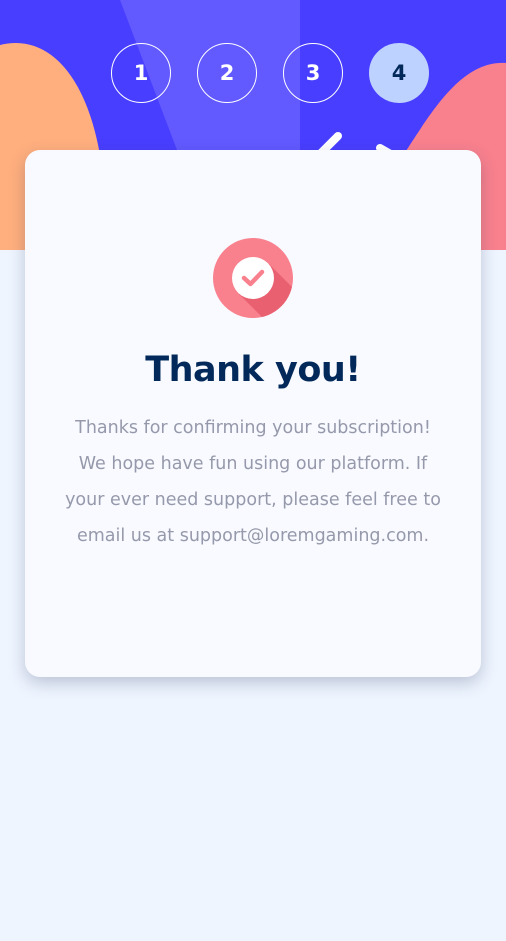  Describe the element at coordinates (253, 370) in the screenshot. I see `thank-you-title: Thank you!` at that location.